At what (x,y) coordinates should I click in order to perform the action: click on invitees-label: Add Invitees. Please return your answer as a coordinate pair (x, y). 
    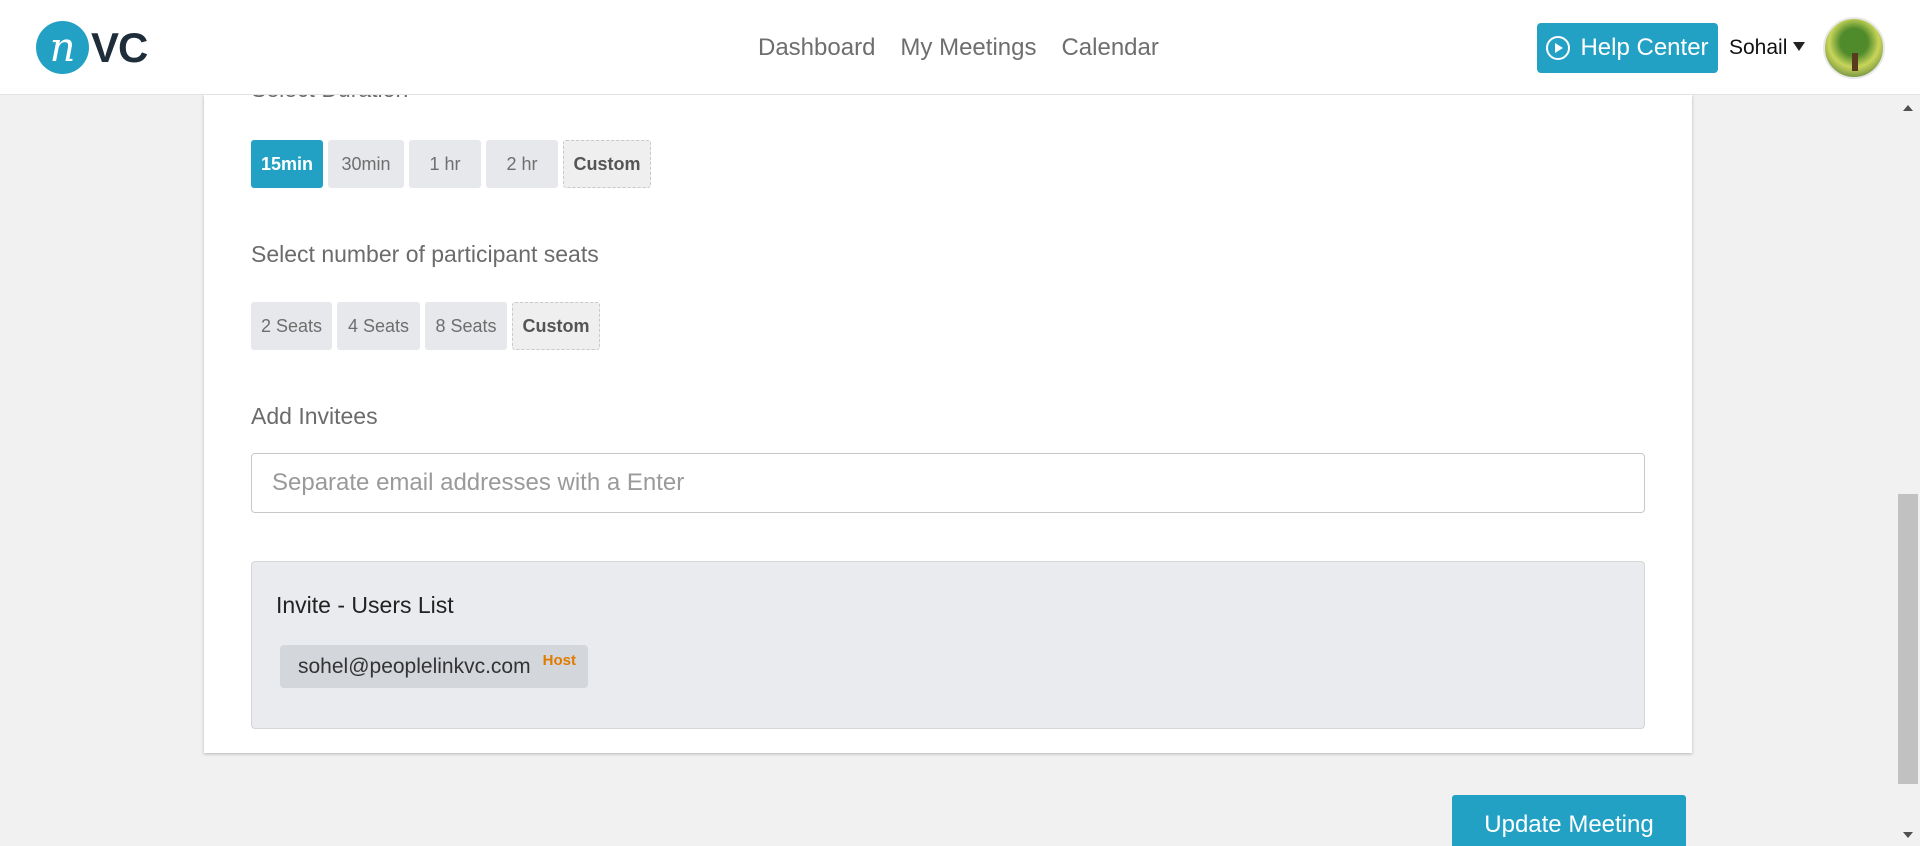
    Looking at the image, I should click on (314, 416).